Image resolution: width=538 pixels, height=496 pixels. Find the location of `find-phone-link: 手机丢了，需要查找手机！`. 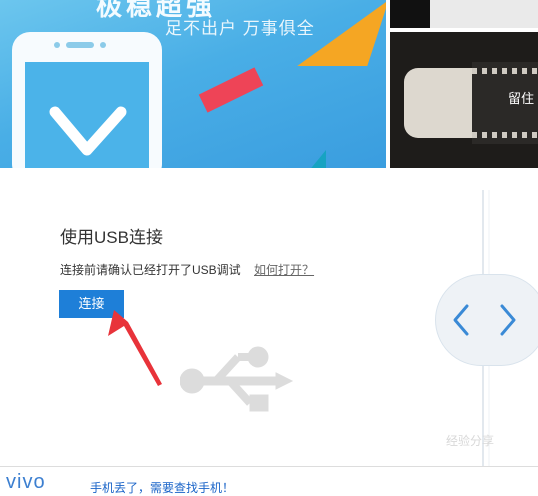

find-phone-link: 手机丢了，需要查找手机！ is located at coordinates (162, 487).